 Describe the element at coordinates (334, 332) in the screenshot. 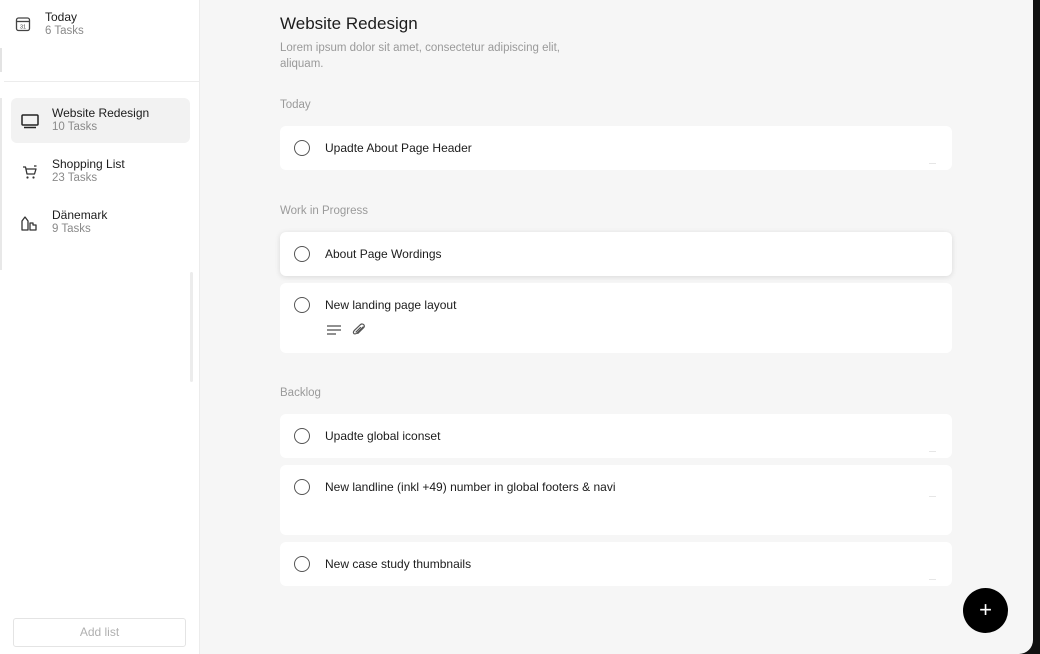

I see `notes-icon` at that location.